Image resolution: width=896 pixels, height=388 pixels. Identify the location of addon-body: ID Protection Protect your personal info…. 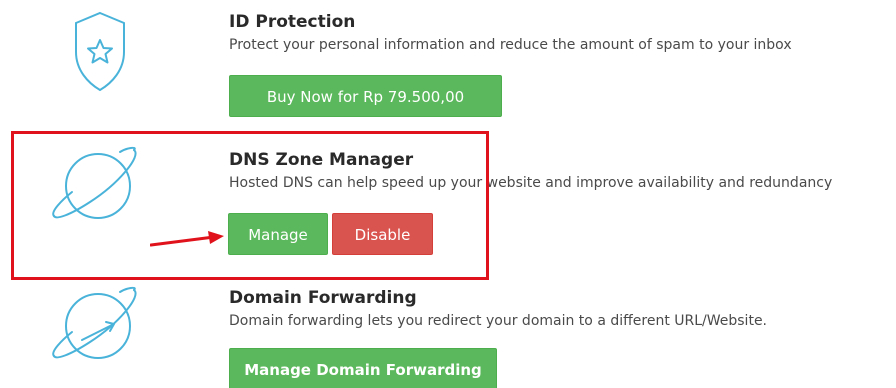
(562, 33).